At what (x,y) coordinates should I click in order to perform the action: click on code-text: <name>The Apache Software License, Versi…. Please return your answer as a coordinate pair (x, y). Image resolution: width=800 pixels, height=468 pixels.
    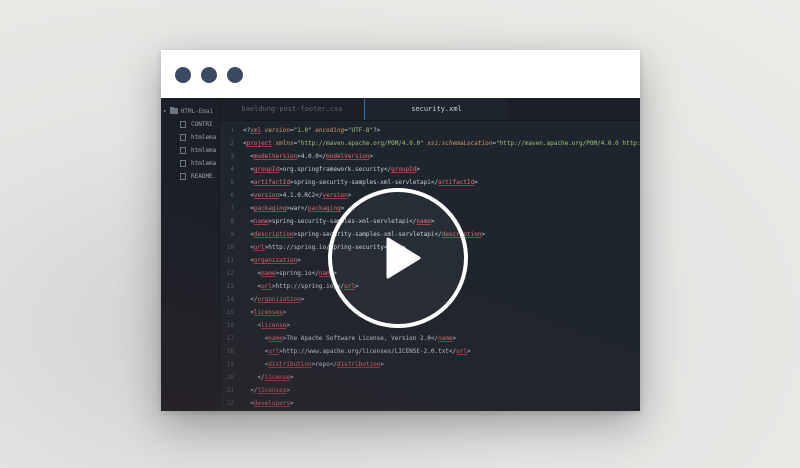
    Looking at the image, I should click on (350, 338).